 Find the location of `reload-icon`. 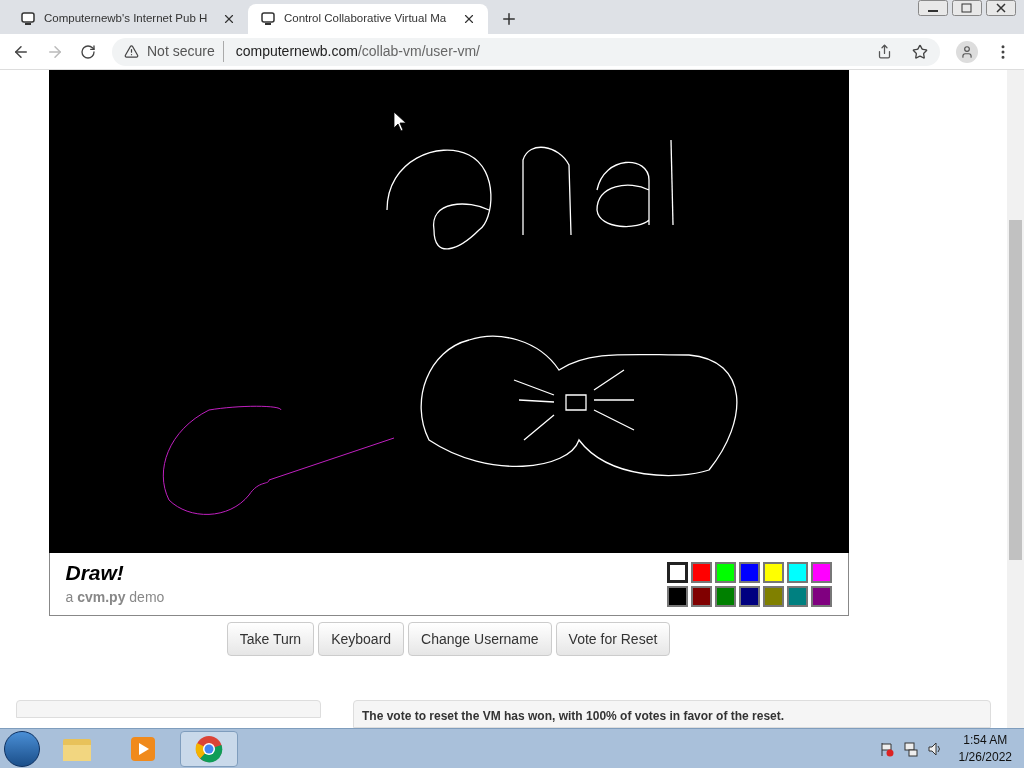

reload-icon is located at coordinates (88, 51).